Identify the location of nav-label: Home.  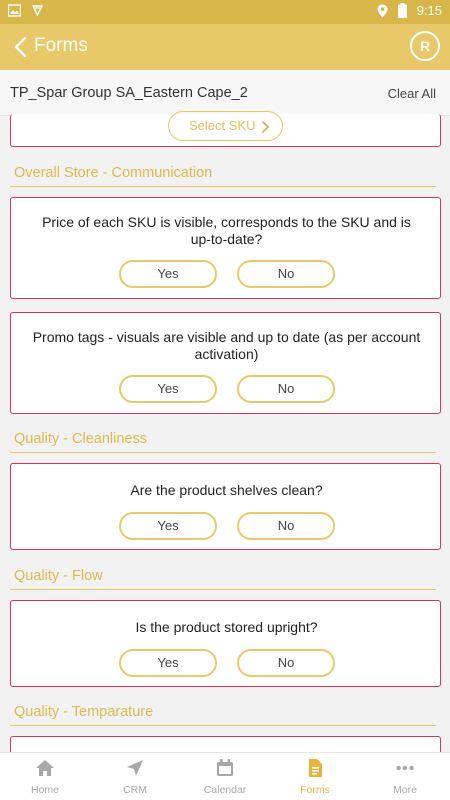
(44, 790).